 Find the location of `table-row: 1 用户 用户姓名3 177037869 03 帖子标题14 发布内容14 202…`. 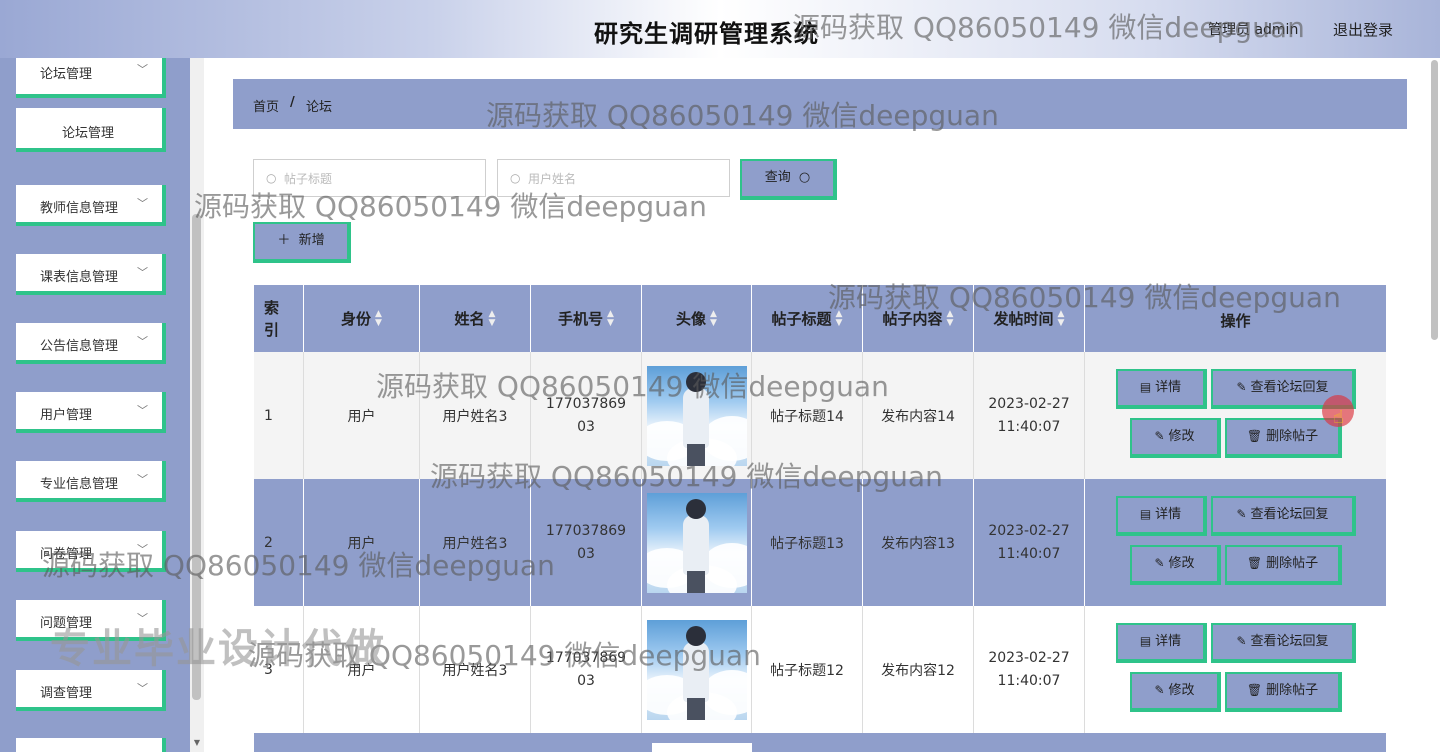

table-row: 1 用户 用户姓名3 177037869 03 帖子标题14 发布内容14 202… is located at coordinates (820, 415).